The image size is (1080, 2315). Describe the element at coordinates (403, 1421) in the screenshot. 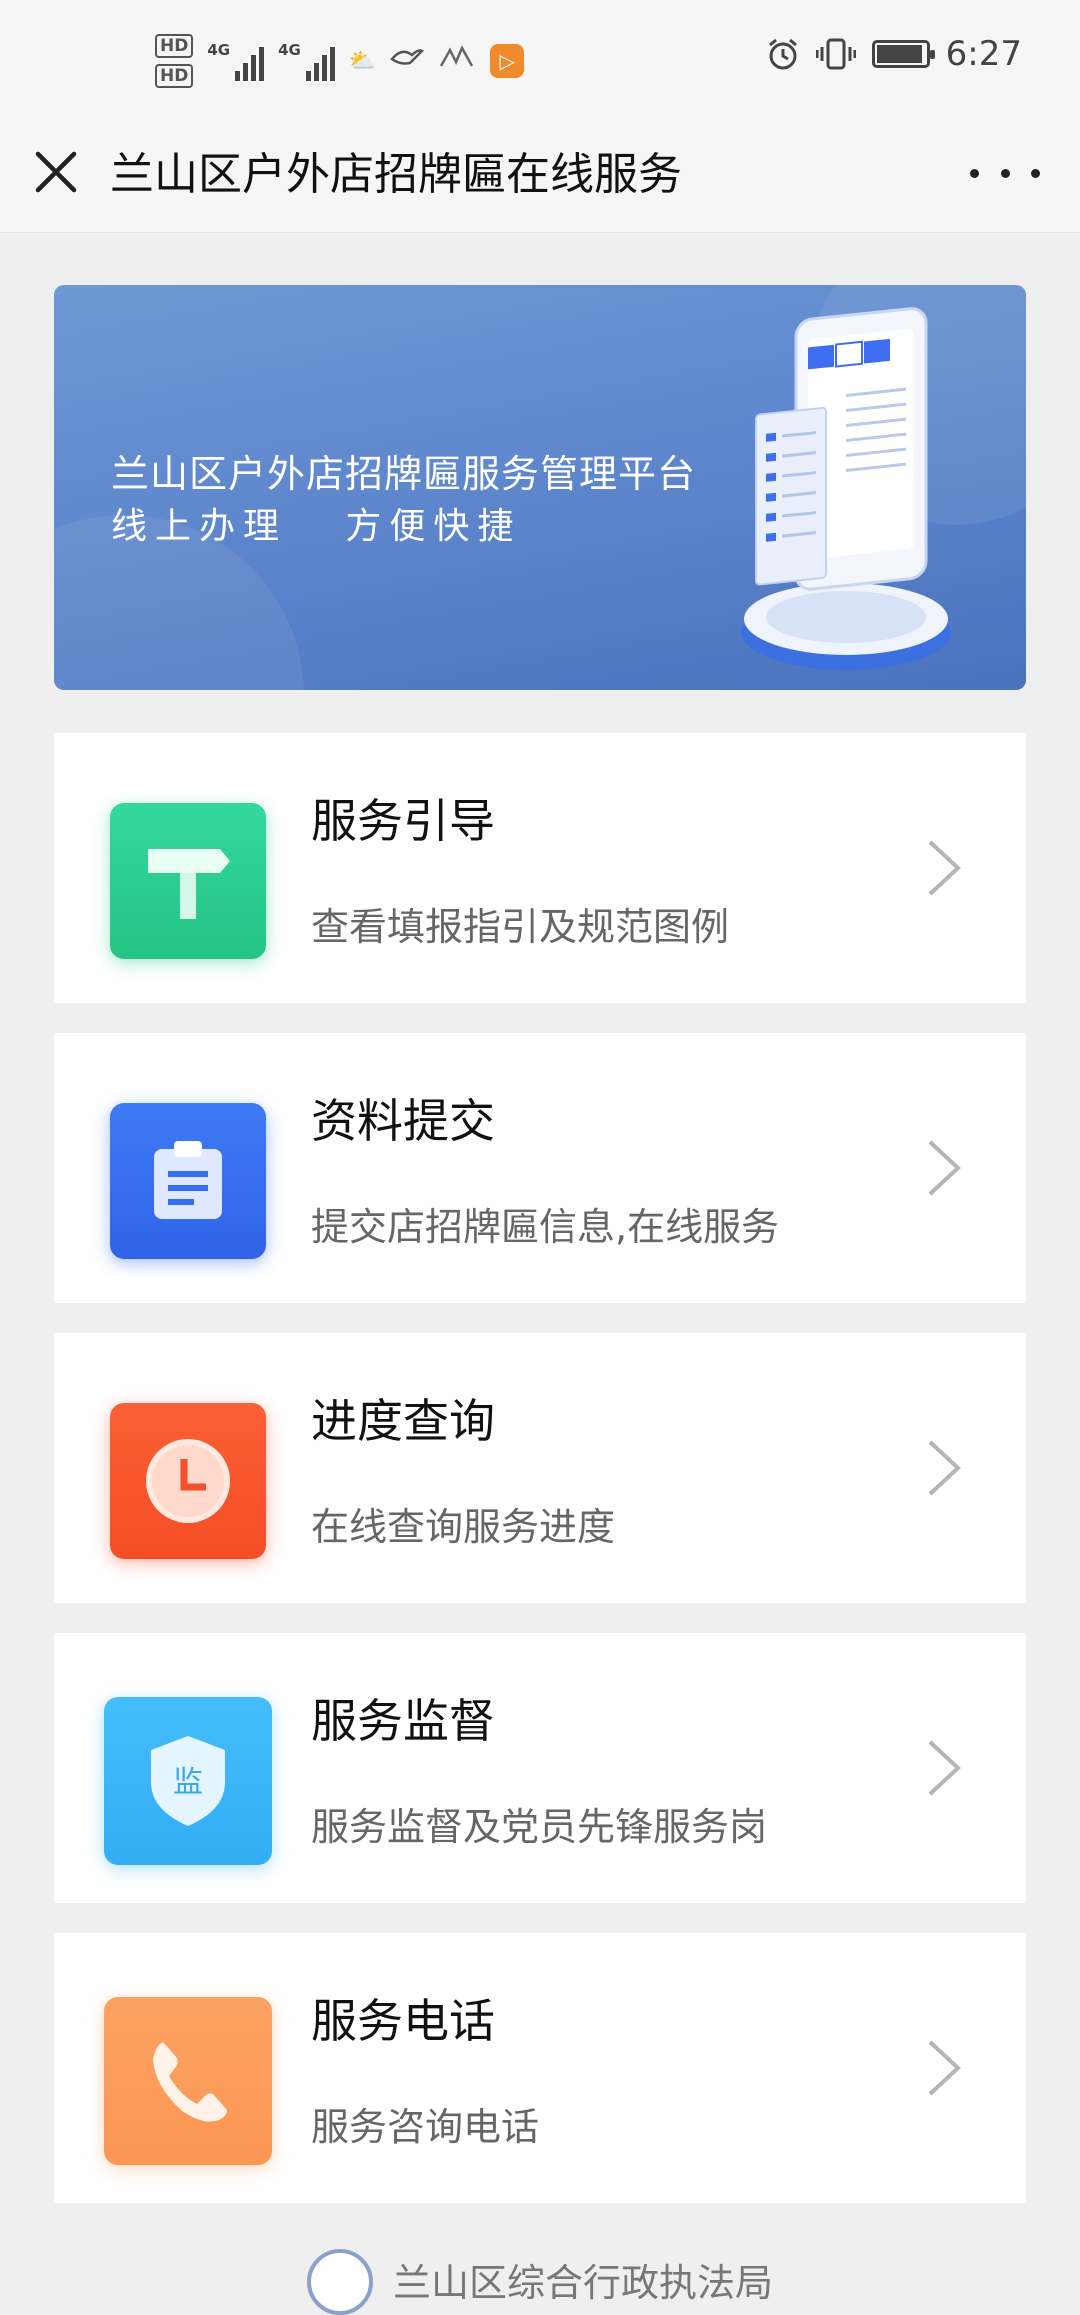

I see `menu-title: 进度查询` at that location.